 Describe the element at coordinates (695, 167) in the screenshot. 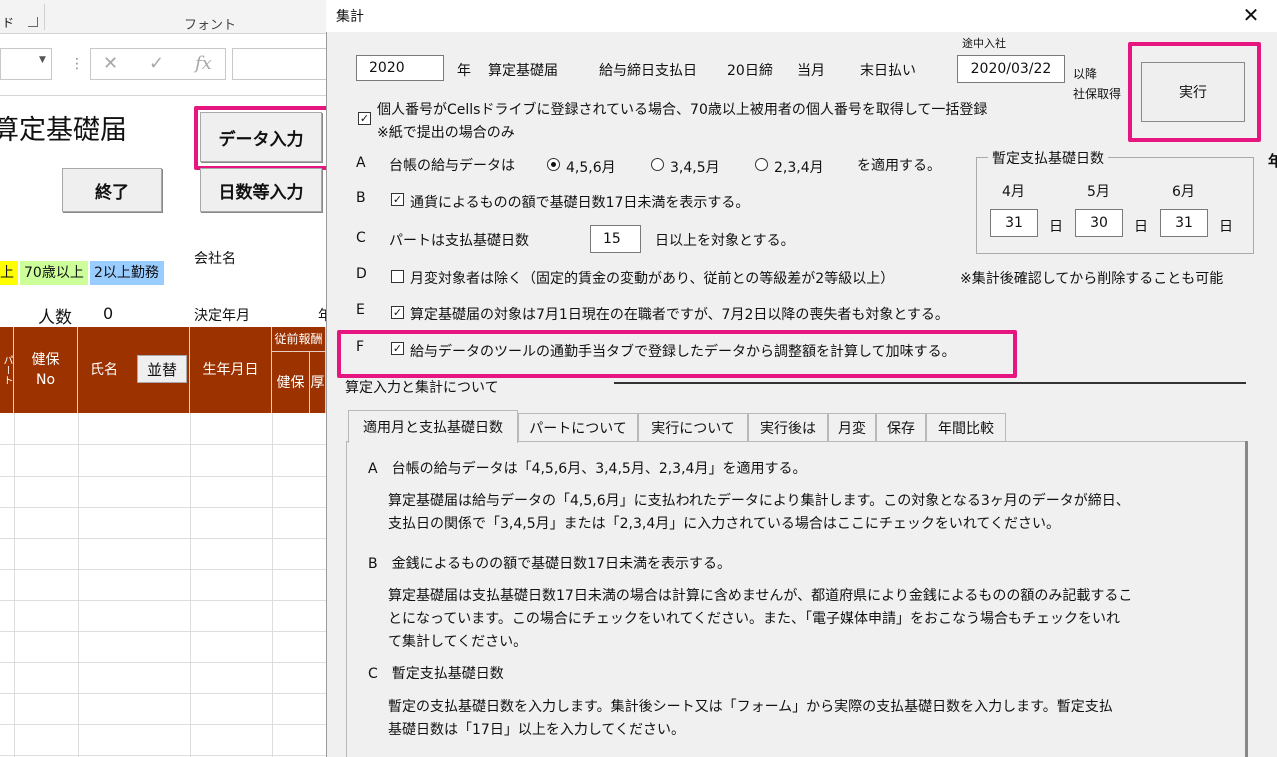

I see `radio-345-label: 3,4,5月` at that location.